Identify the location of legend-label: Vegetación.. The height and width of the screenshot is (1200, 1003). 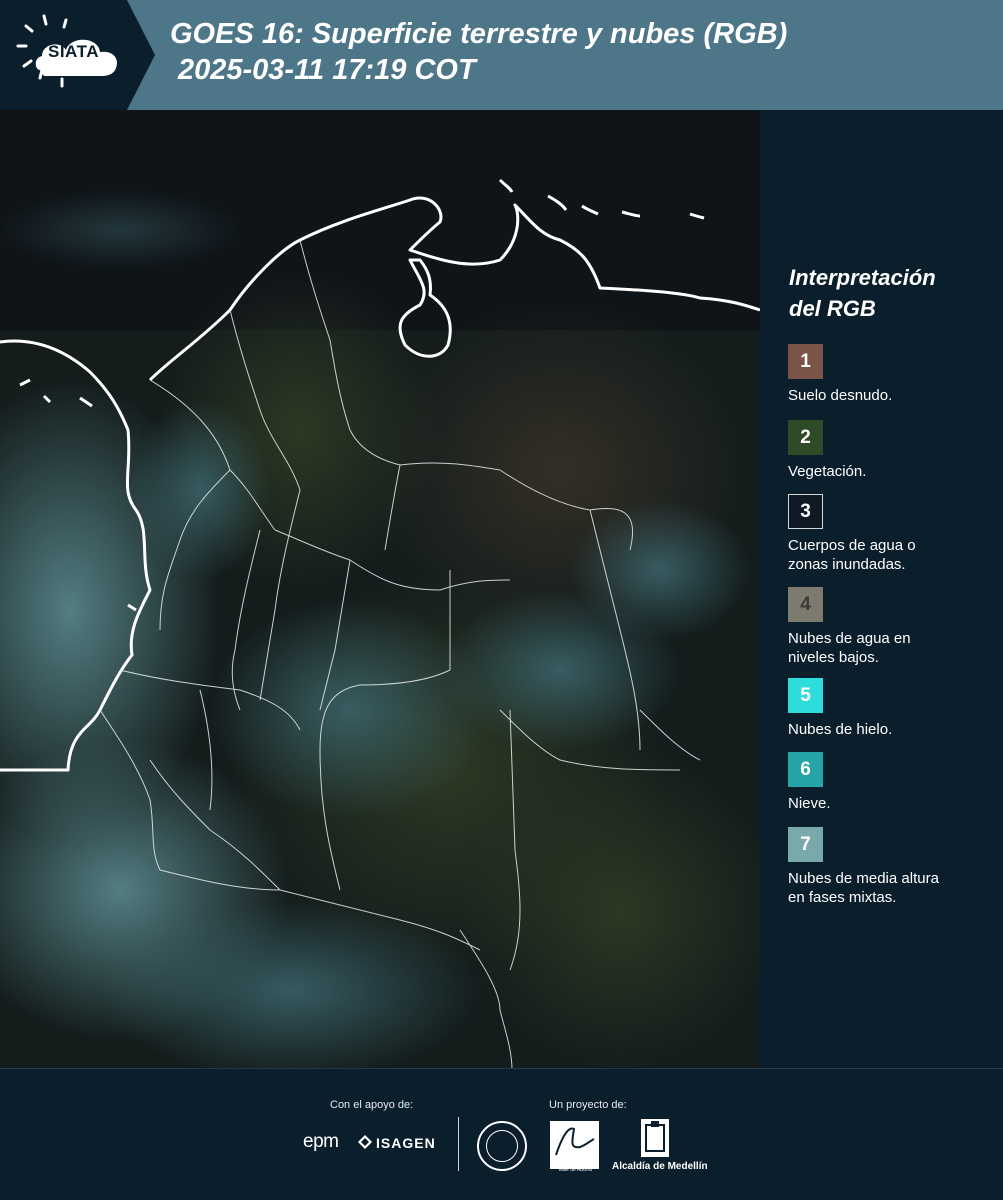
(827, 471).